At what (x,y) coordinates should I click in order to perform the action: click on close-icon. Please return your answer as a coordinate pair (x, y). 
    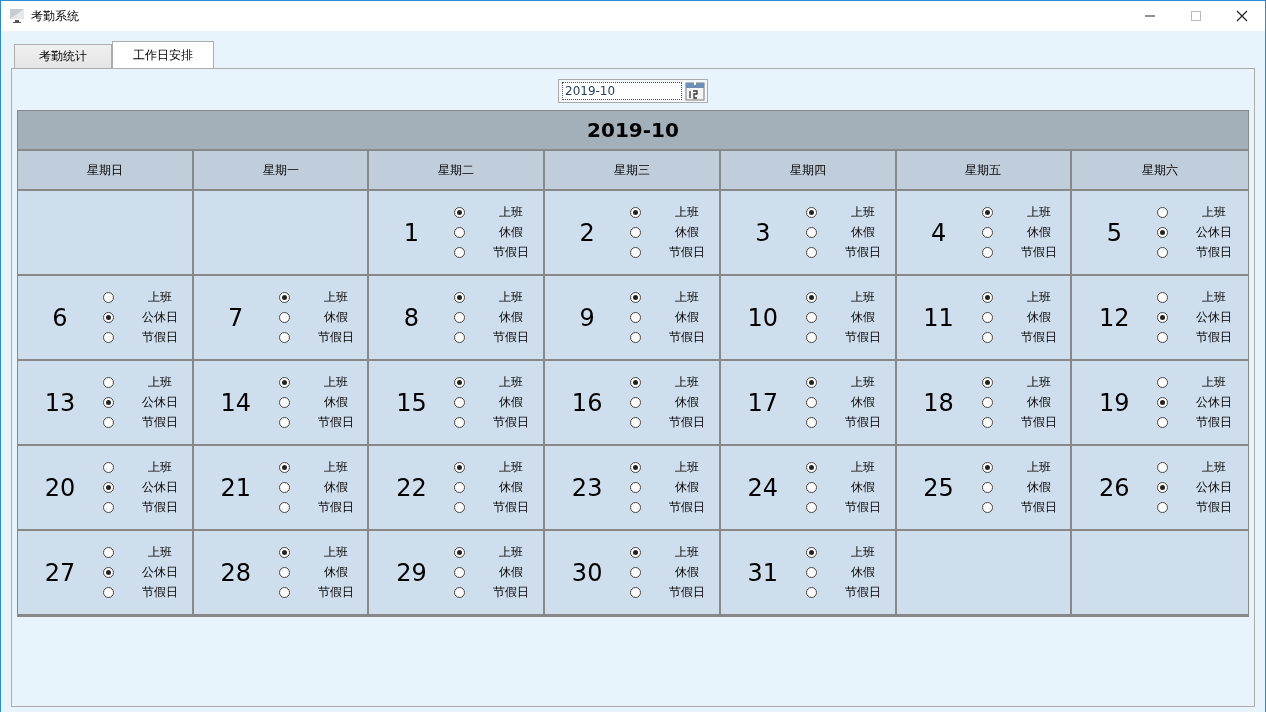
    Looking at the image, I should click on (1242, 16).